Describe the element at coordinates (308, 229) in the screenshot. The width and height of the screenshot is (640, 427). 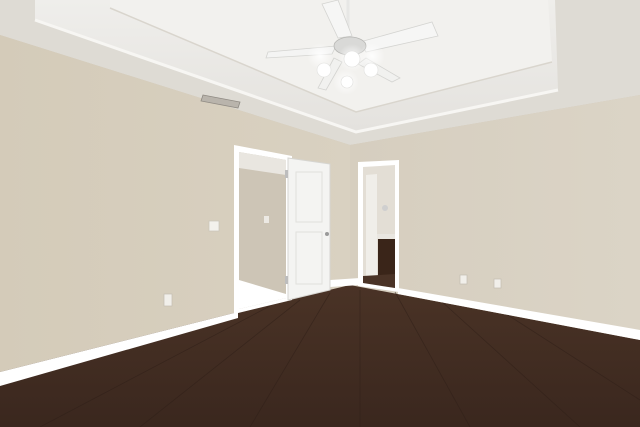
I see `open-door` at that location.